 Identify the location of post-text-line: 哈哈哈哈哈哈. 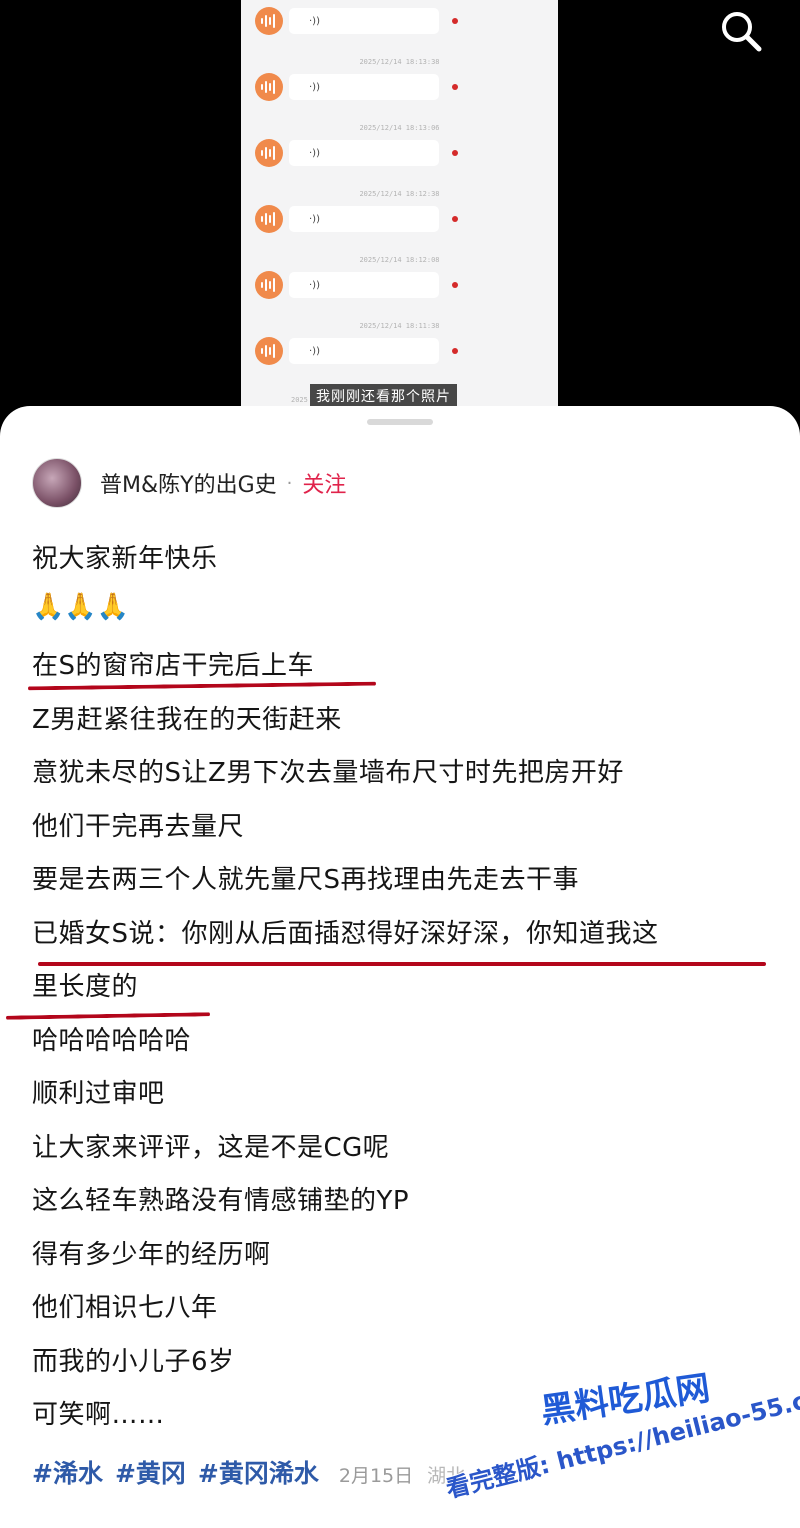
(112, 1040).